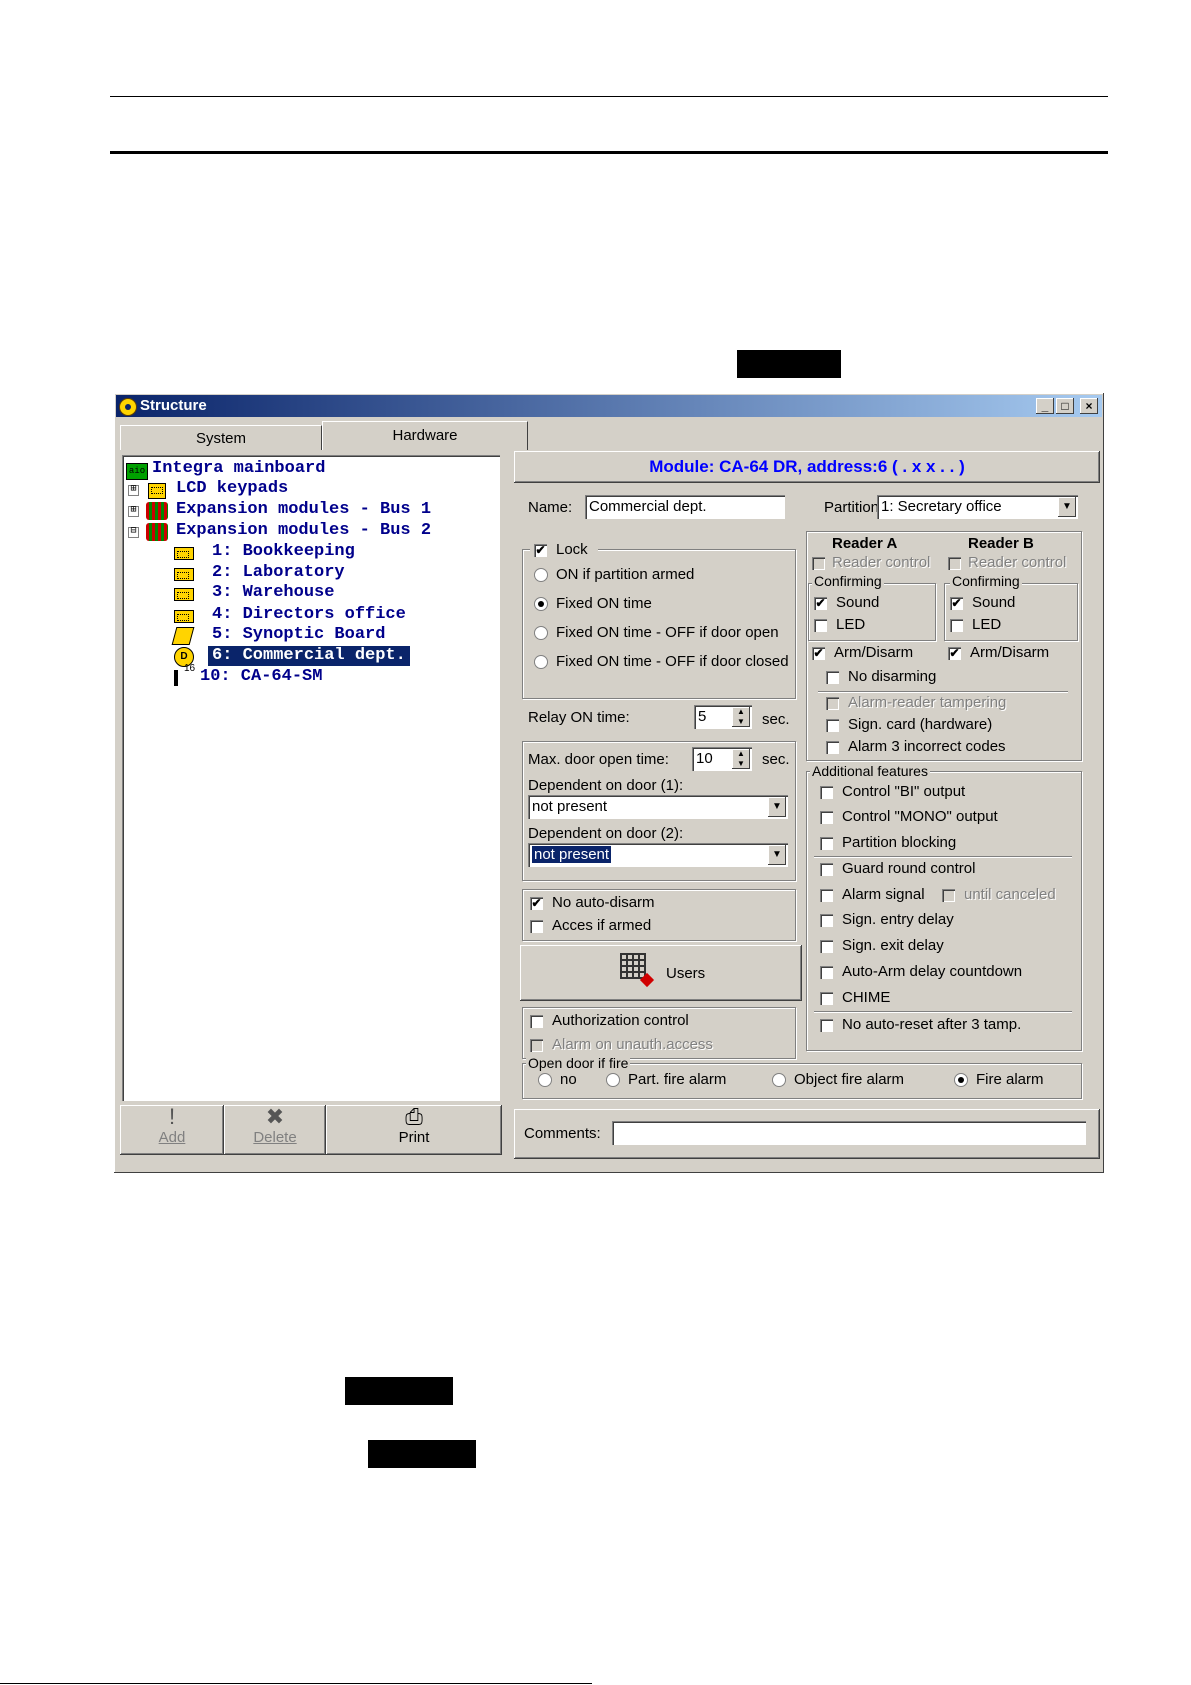  Describe the element at coordinates (303, 510) in the screenshot. I see `tree-item-bus-1: Expansion modules - Bus 1` at that location.